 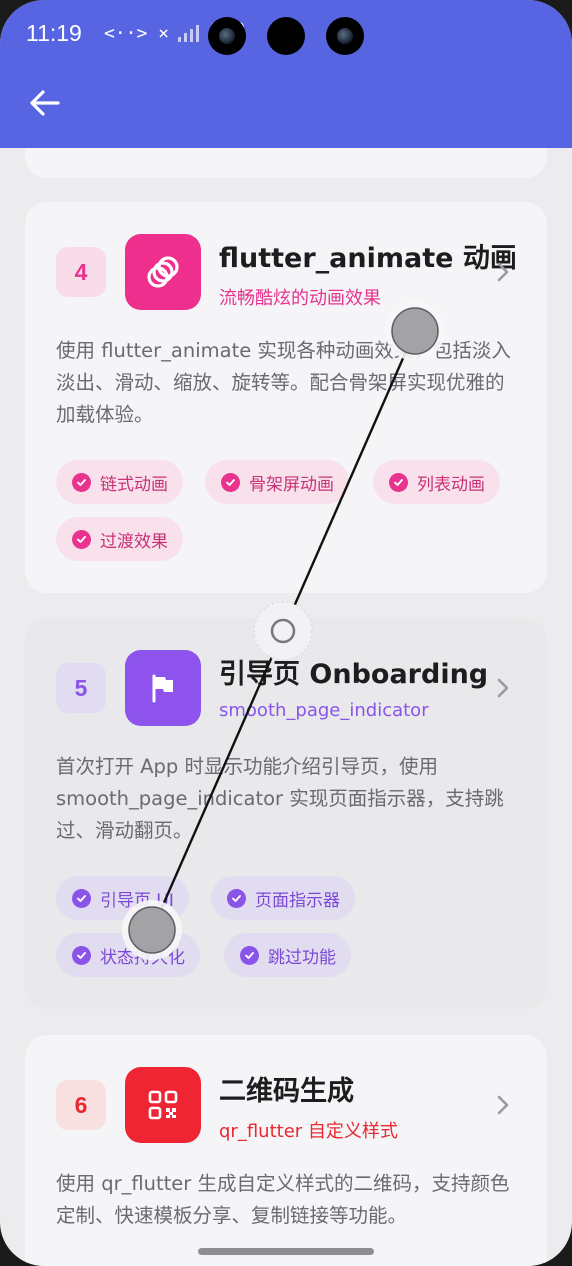 What do you see at coordinates (297, 900) in the screenshot?
I see `tag-label: 页面指示器` at bounding box center [297, 900].